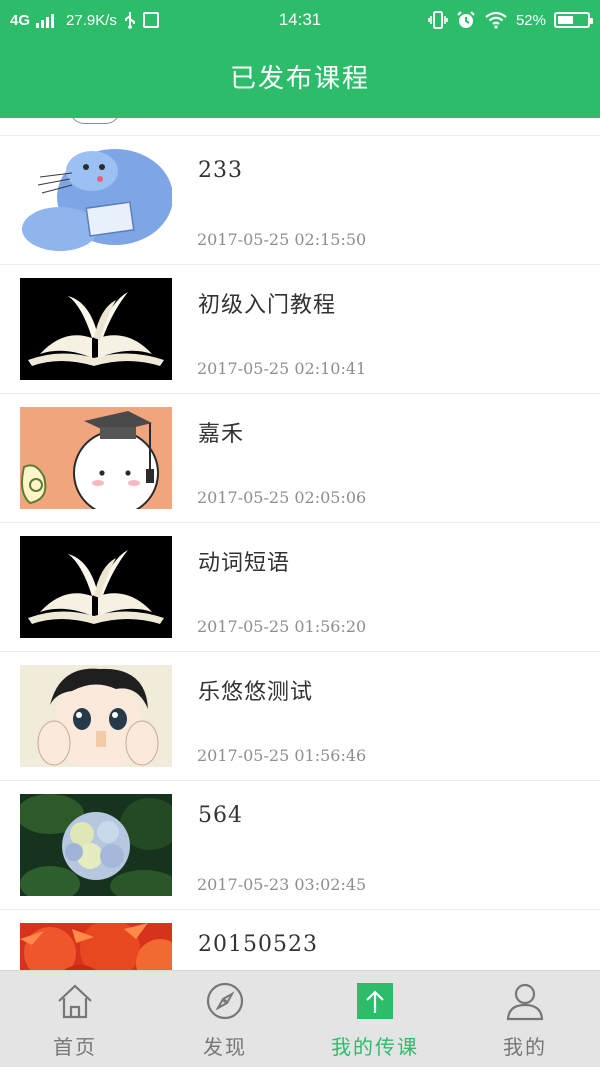 The image size is (600, 1067). I want to click on home-icon, so click(75, 1001).